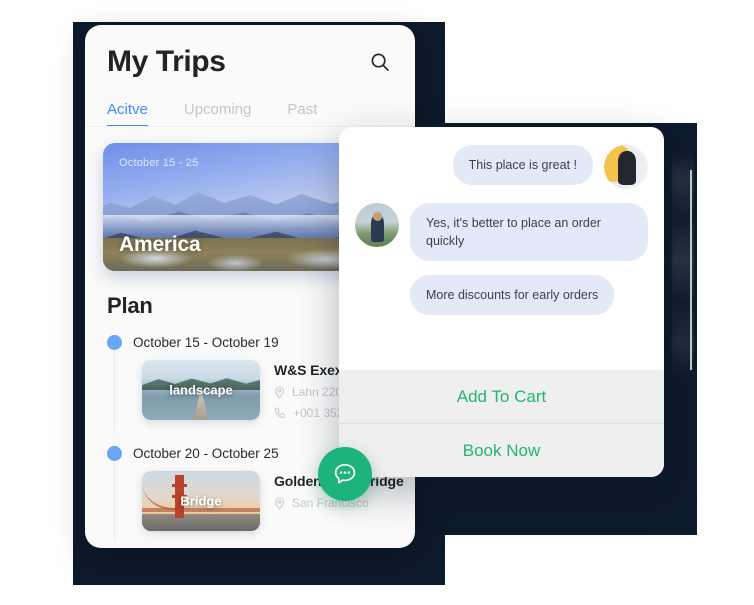 The image size is (754, 605). What do you see at coordinates (512, 295) in the screenshot?
I see `chat-bubble: More discounts for early orders` at bounding box center [512, 295].